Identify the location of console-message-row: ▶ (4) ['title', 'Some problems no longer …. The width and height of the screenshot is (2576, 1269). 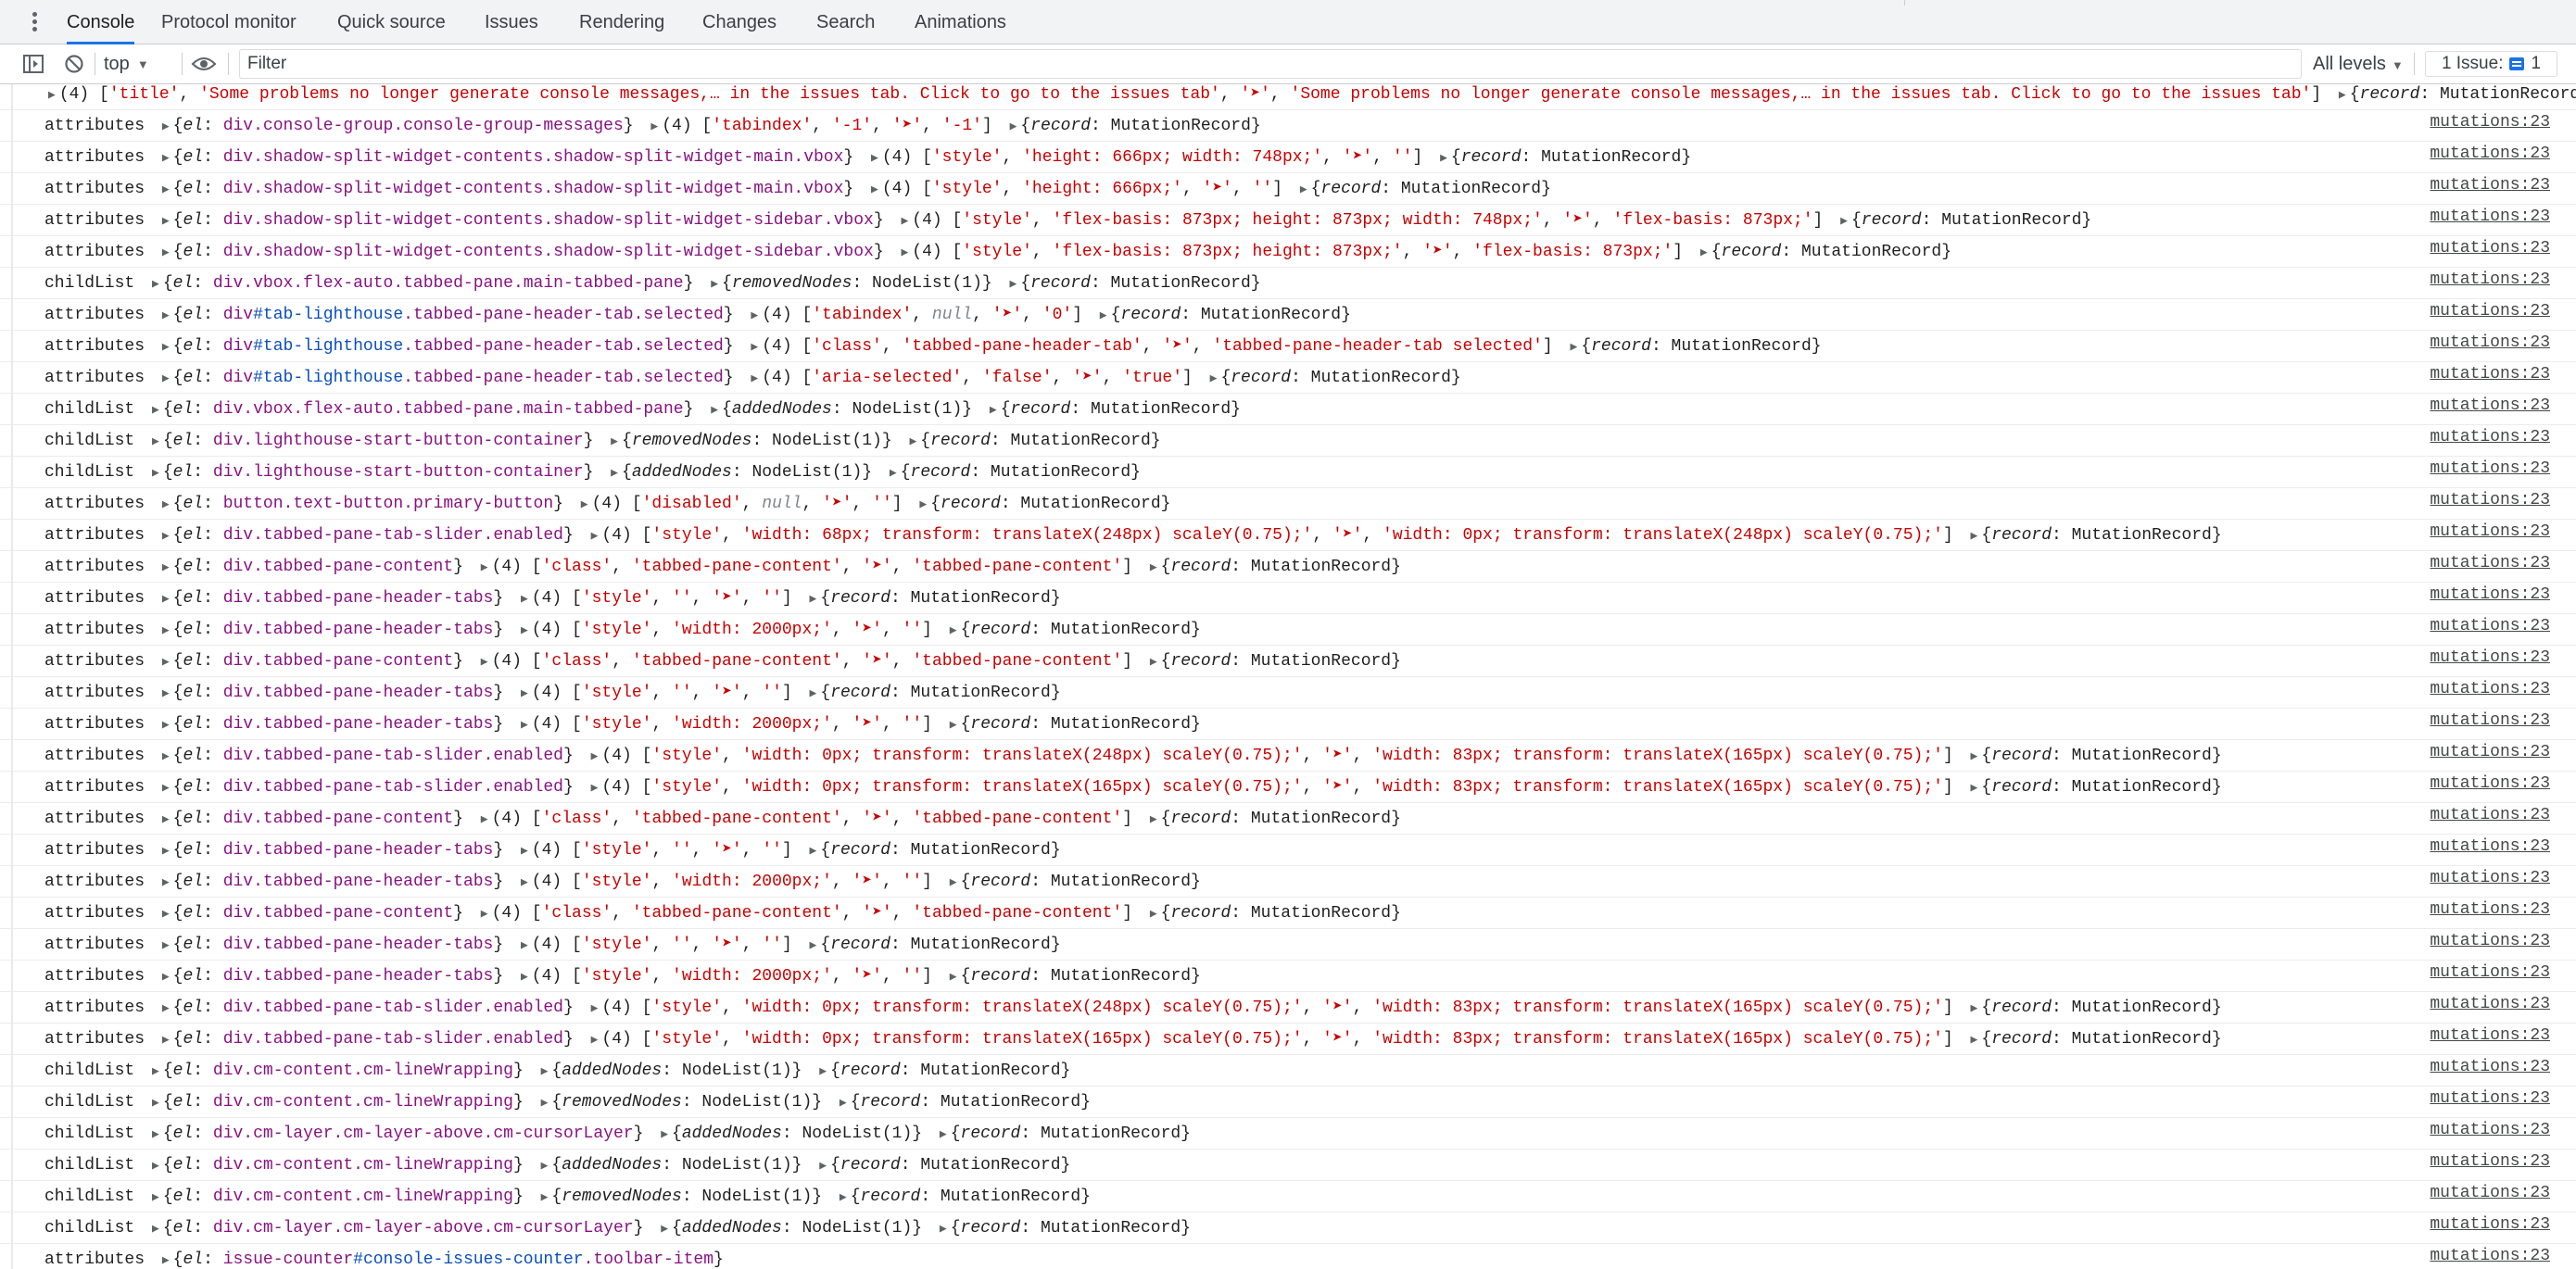
(1288, 97).